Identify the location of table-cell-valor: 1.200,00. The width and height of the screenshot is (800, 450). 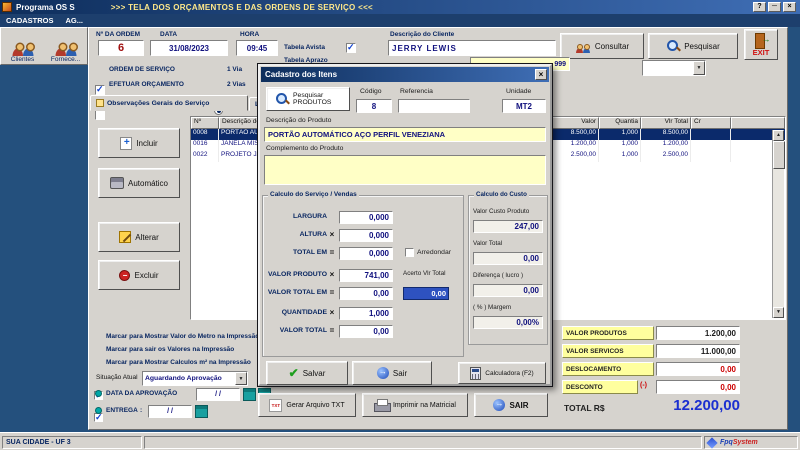
(574, 145).